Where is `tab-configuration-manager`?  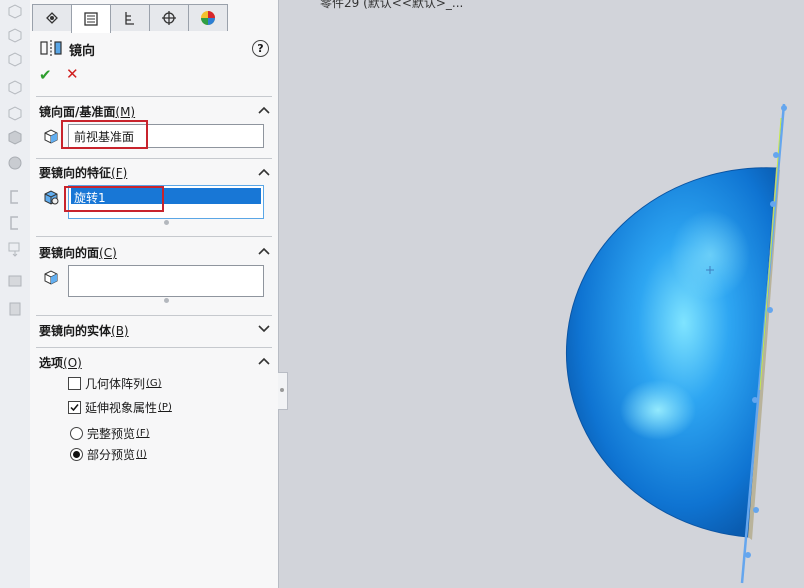 tab-configuration-manager is located at coordinates (130, 17).